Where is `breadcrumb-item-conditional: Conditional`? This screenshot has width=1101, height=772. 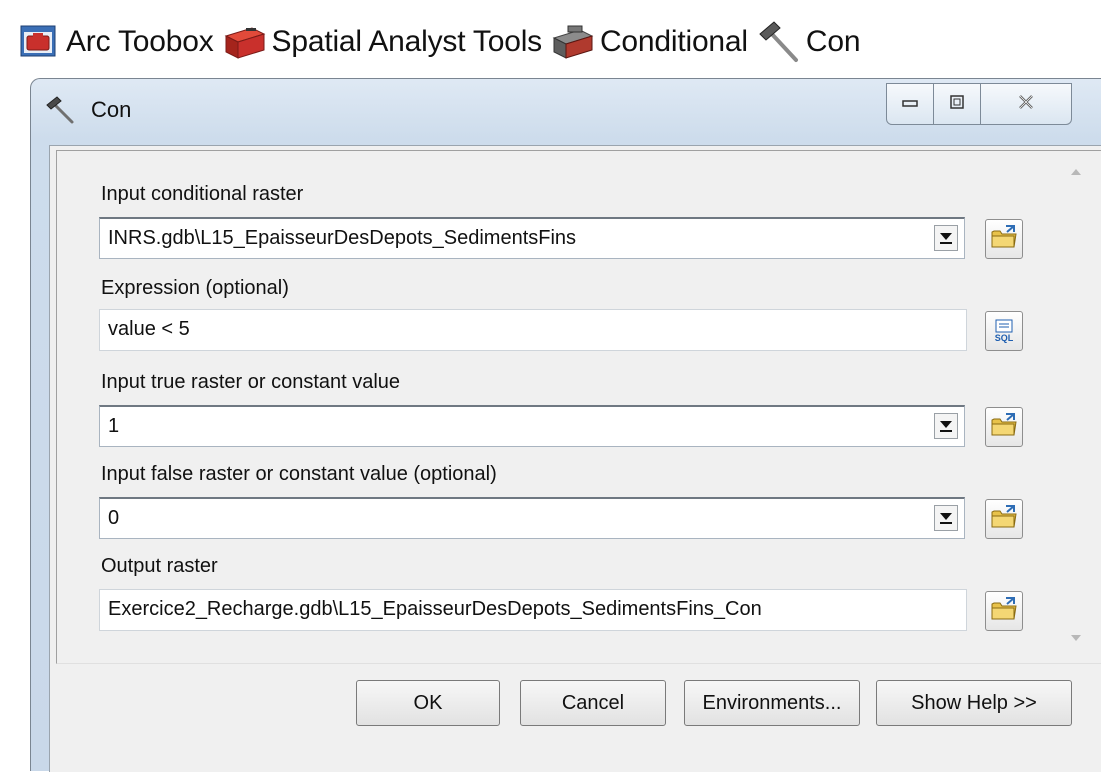
breadcrumb-item-conditional: Conditional is located at coordinates (653, 42).